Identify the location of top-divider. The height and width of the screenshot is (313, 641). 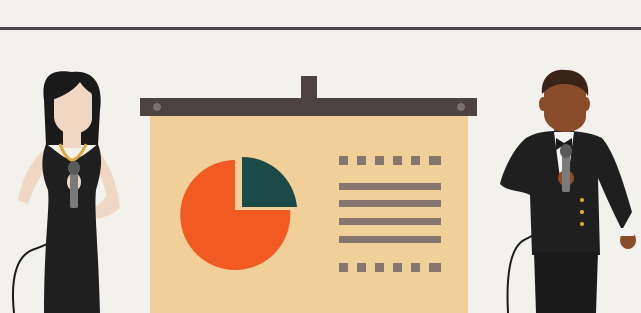
(320, 28).